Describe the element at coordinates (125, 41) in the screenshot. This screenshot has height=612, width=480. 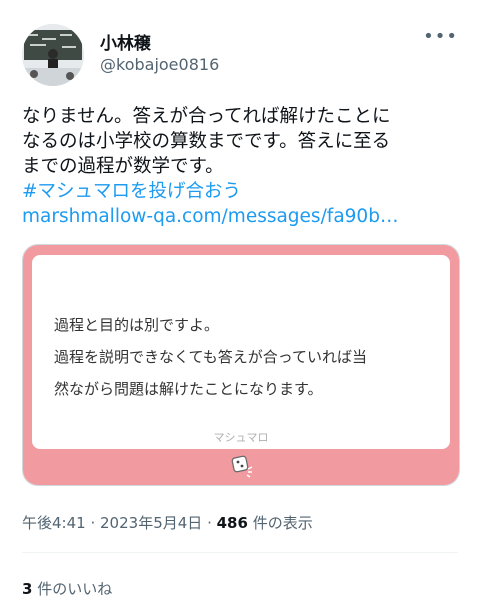
I see `display-name: 小林穣` at that location.